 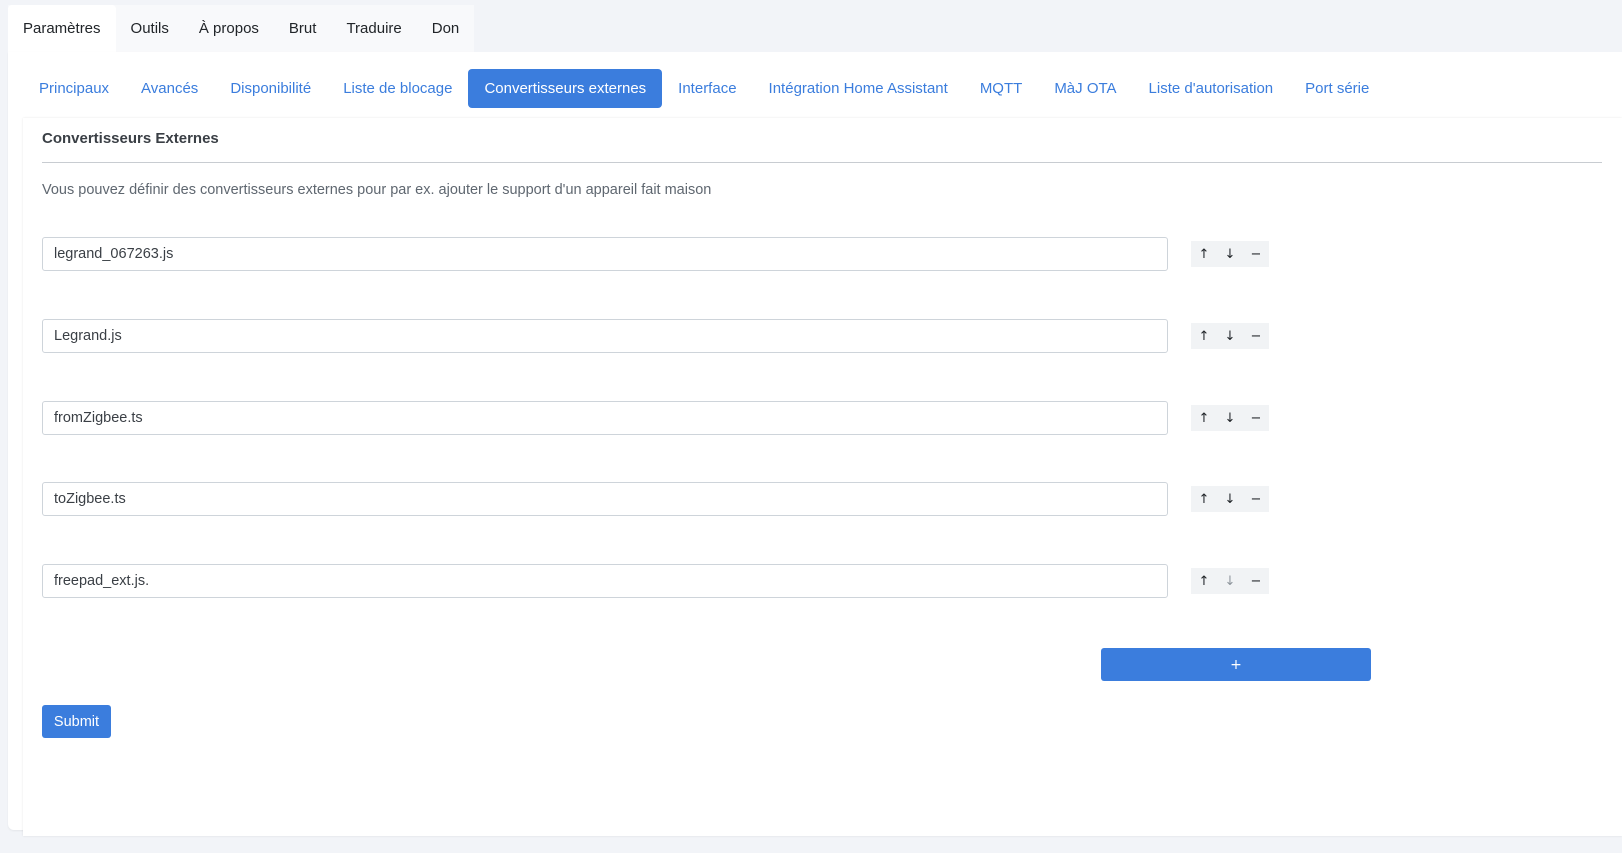 What do you see at coordinates (446, 28) in the screenshot?
I see `tab-don: Don` at bounding box center [446, 28].